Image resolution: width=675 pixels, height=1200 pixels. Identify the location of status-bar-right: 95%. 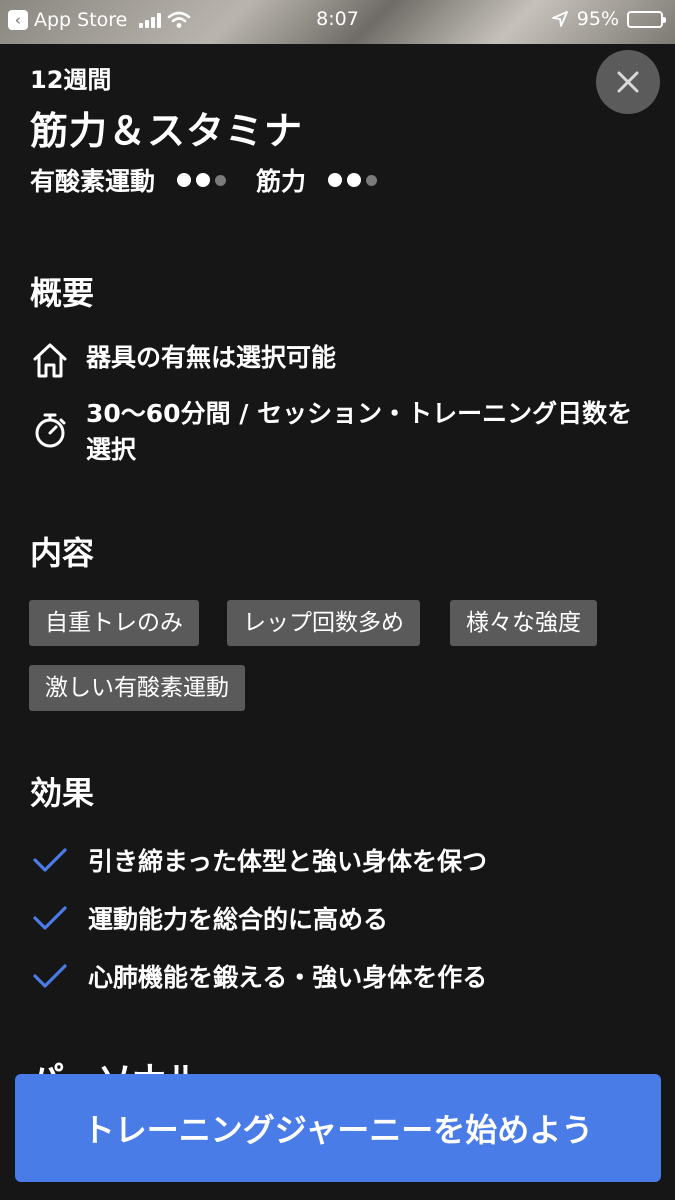
(608, 19).